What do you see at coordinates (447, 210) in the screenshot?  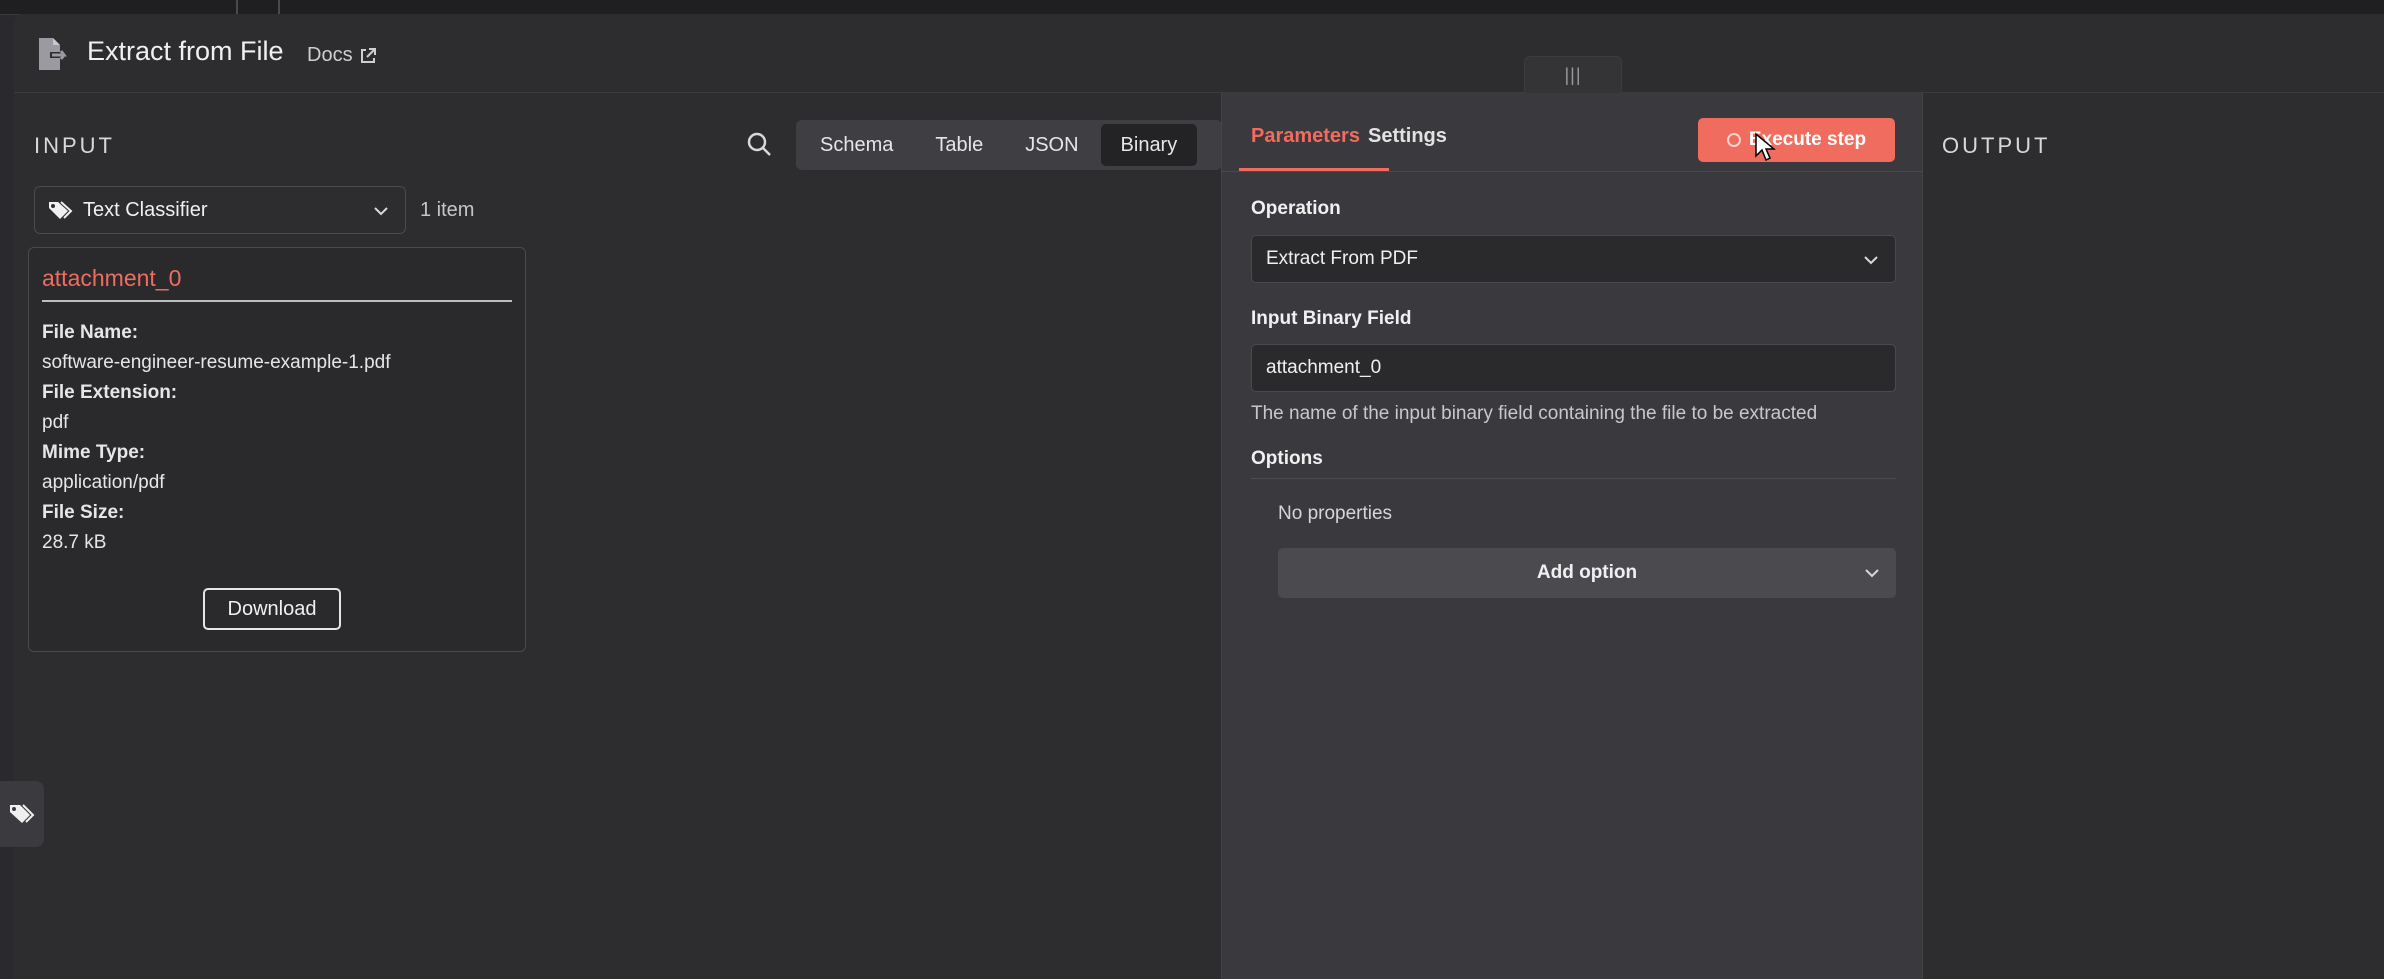 I see `item-count: 1 item` at bounding box center [447, 210].